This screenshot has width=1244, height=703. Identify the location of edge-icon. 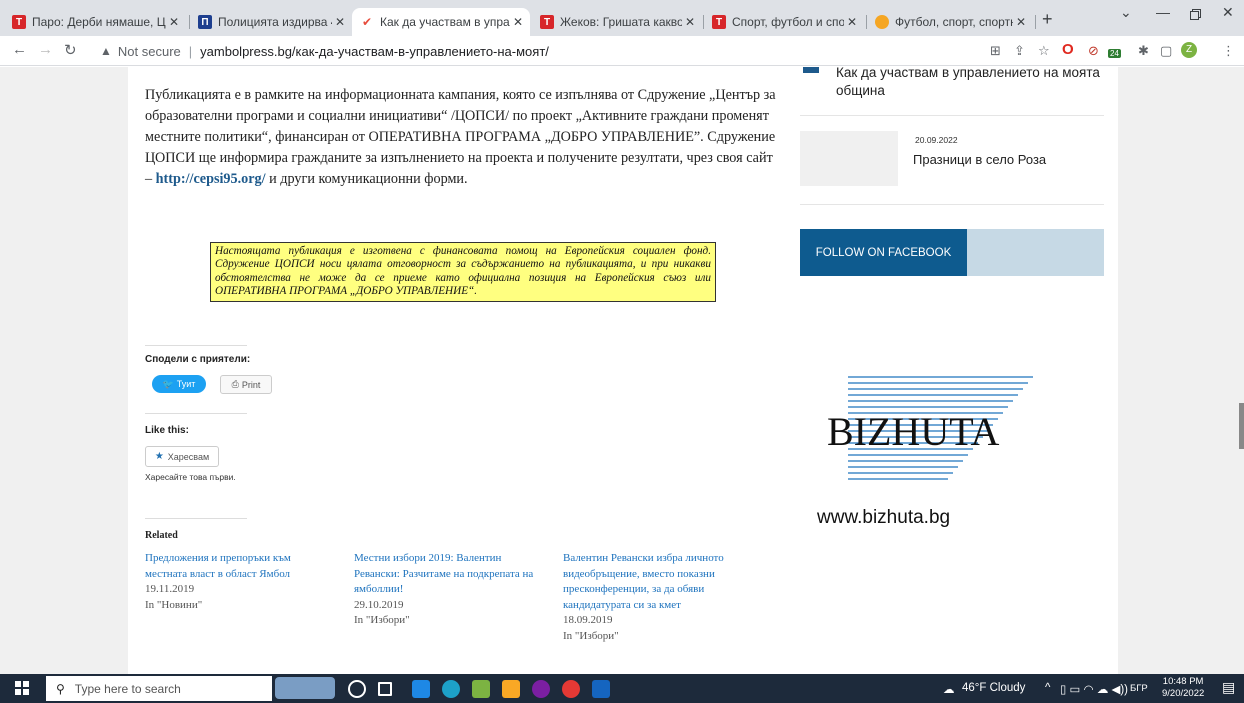
(451, 689).